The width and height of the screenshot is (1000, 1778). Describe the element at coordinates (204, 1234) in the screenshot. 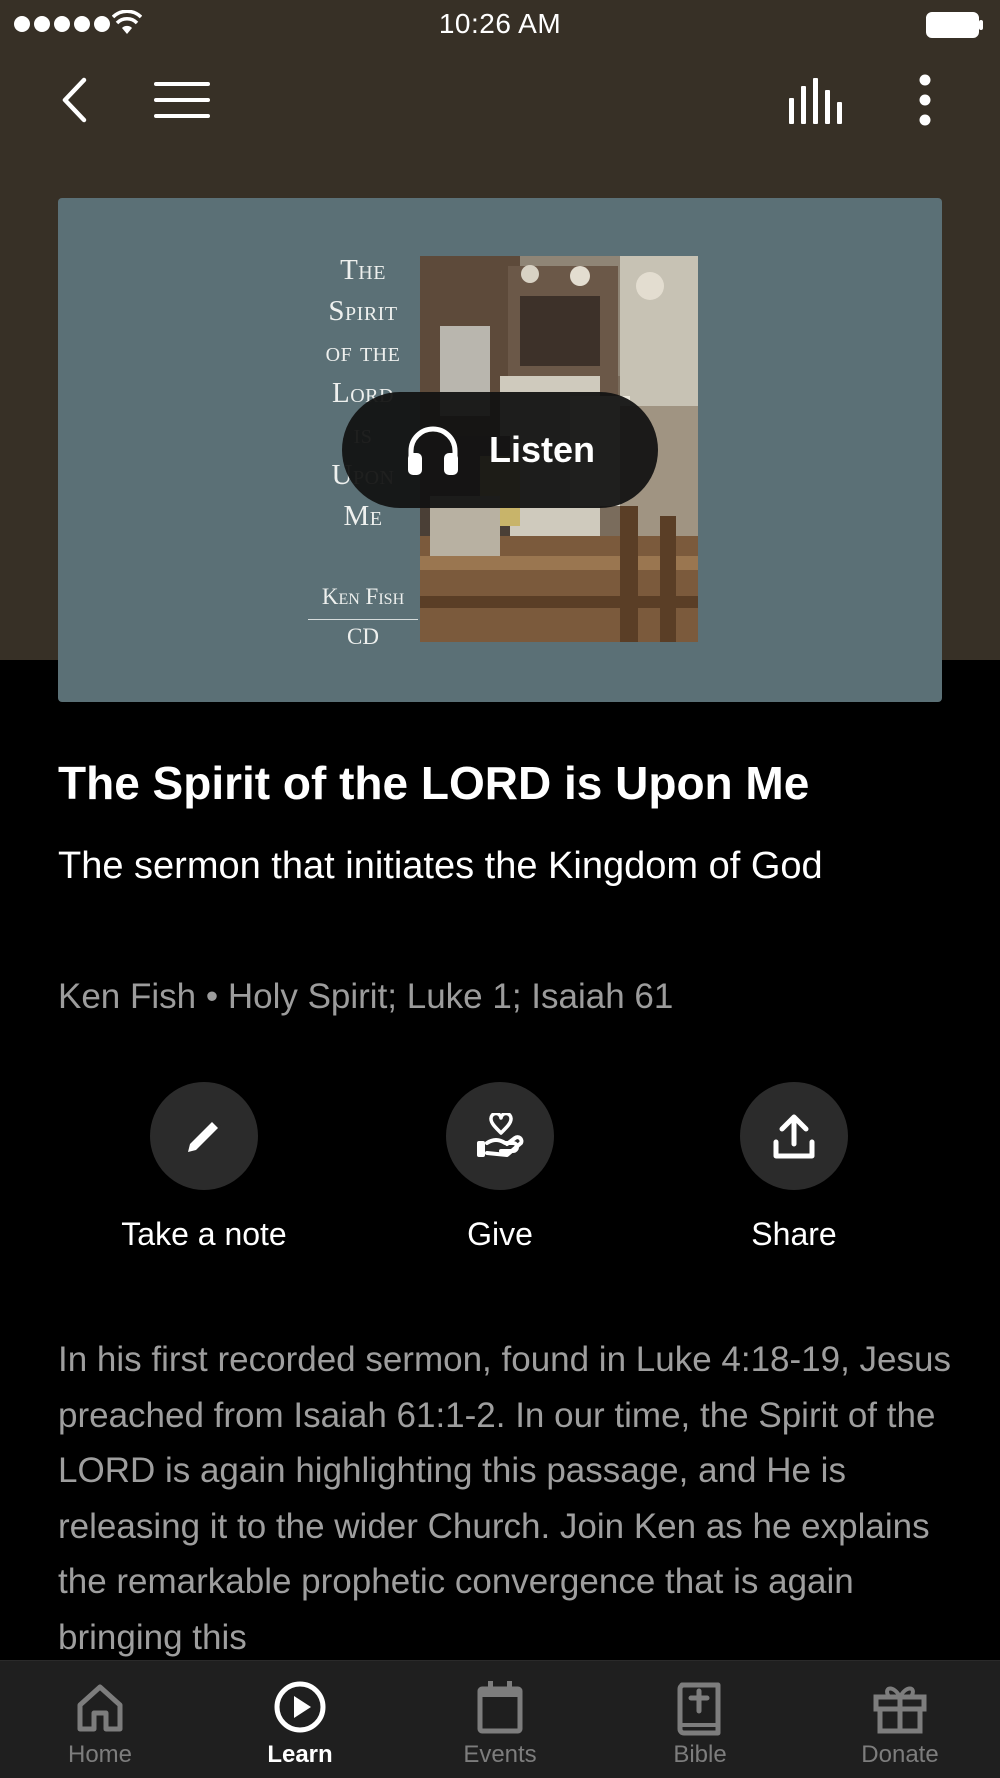

I see `take-note-label: Take a note` at that location.